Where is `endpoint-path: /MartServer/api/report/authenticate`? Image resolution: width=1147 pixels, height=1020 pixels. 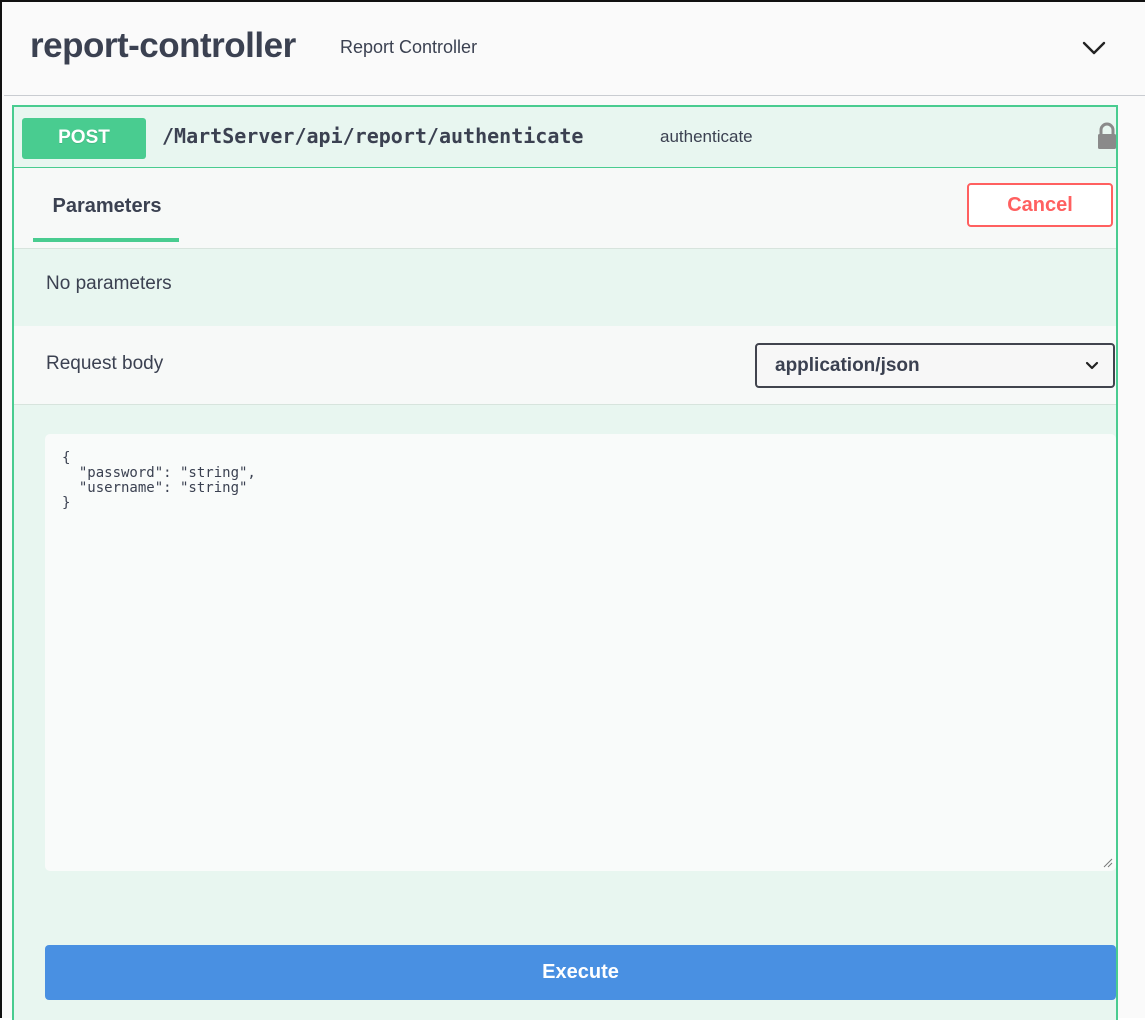
endpoint-path: /MartServer/api/report/authenticate is located at coordinates (373, 136).